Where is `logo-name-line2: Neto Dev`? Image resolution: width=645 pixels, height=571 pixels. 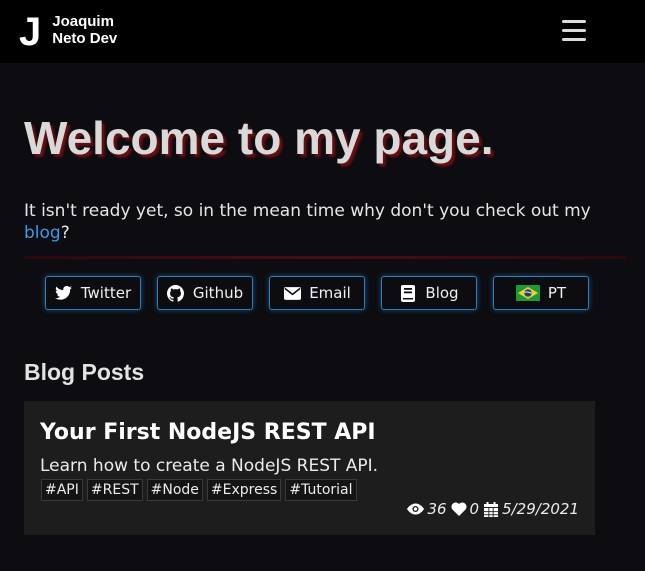 logo-name-line2: Neto Dev is located at coordinates (85, 38).